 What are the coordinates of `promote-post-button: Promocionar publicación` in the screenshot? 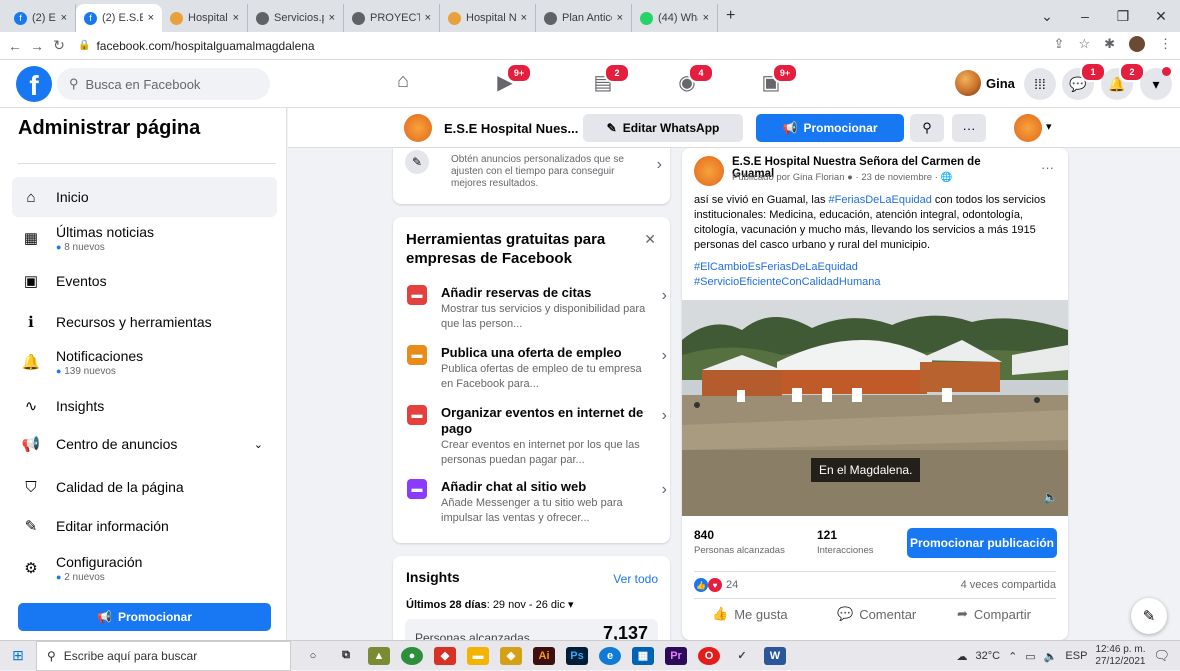 It's located at (982, 543).